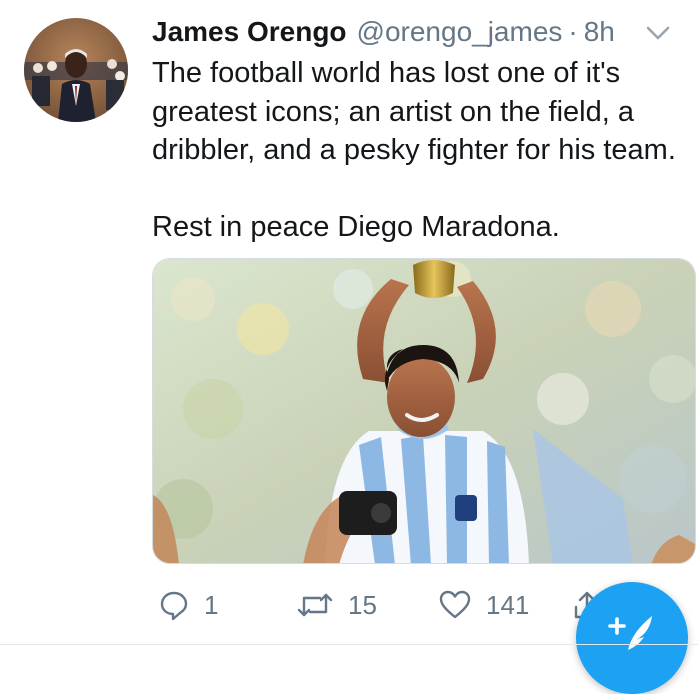 The height and width of the screenshot is (694, 698). Describe the element at coordinates (315, 605) in the screenshot. I see `retweet-icon` at that location.